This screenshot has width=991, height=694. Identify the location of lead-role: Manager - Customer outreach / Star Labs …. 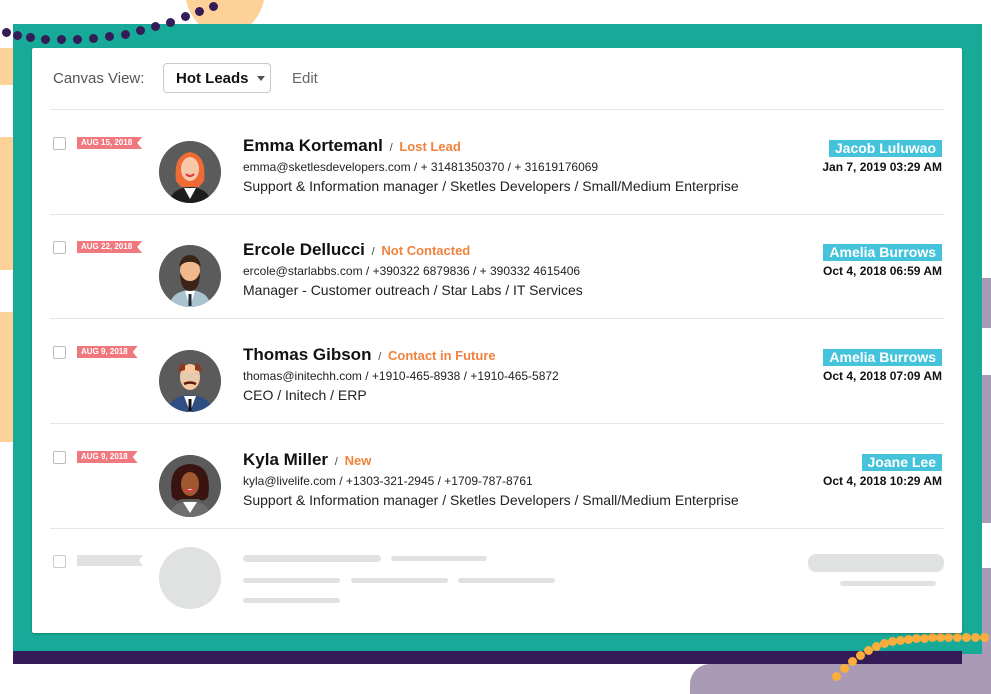
(413, 290).